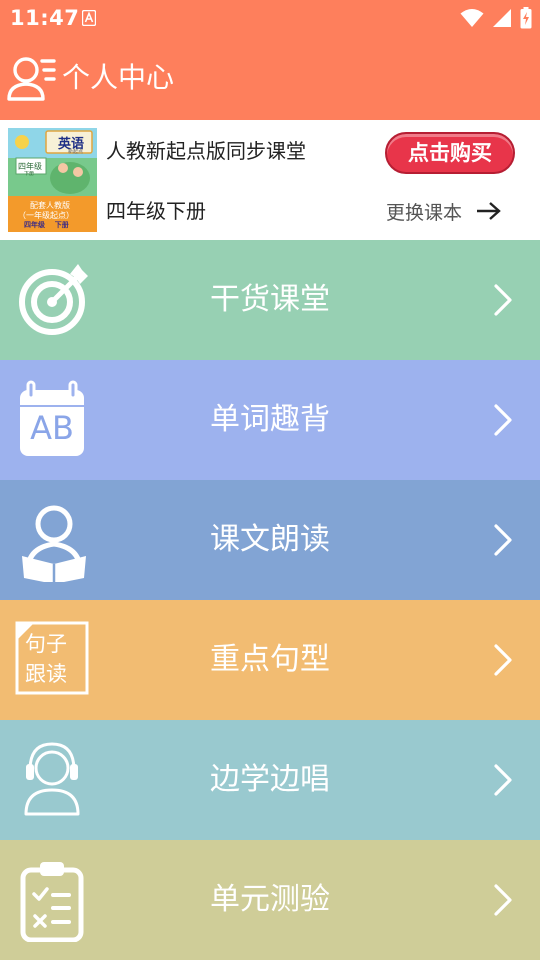 This screenshot has height=960, width=540. I want to click on cover-caption-line3: 四年级 下册, so click(46, 225).